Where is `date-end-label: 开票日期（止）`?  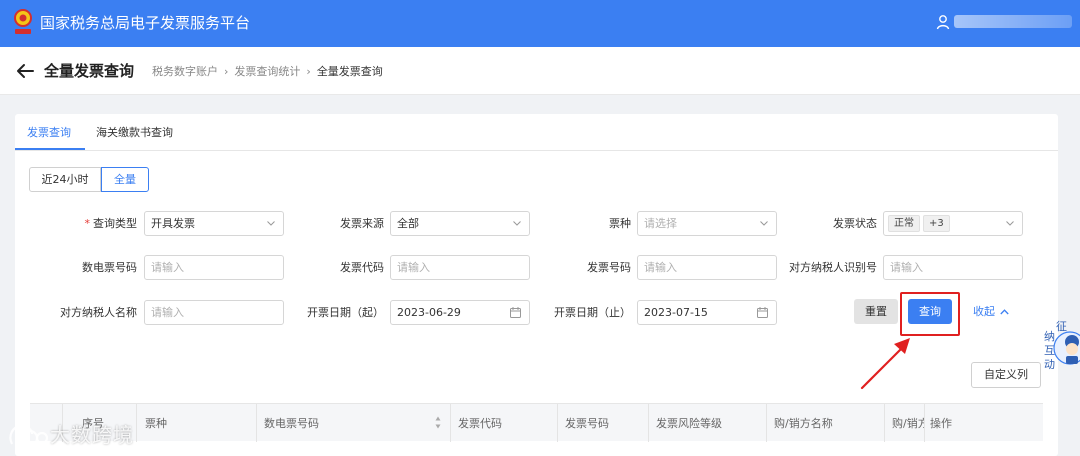 date-end-label: 开票日期（止） is located at coordinates (592, 312).